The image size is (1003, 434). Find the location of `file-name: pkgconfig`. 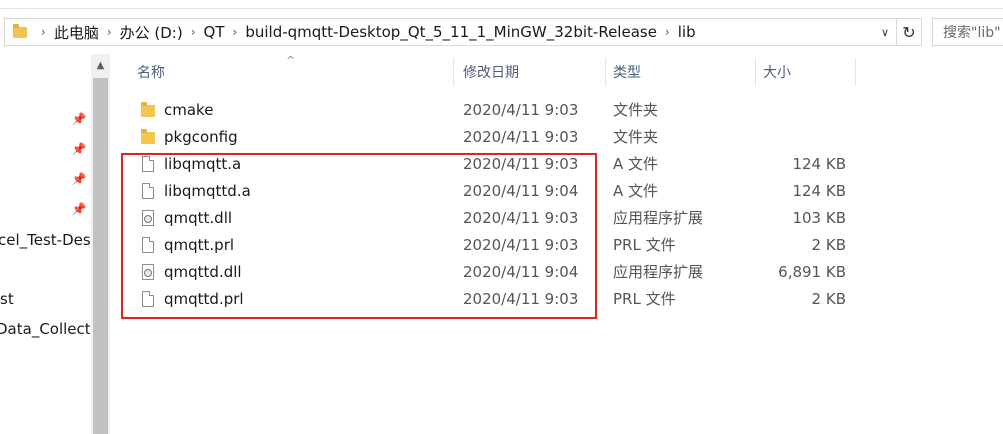

file-name: pkgconfig is located at coordinates (201, 136).